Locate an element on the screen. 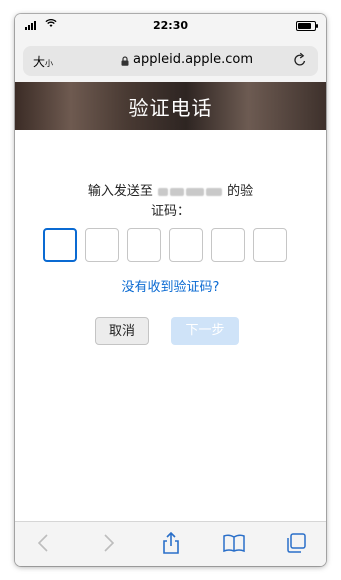 The image size is (341, 580). resend-code-link: 没有收到验证码? is located at coordinates (170, 285).